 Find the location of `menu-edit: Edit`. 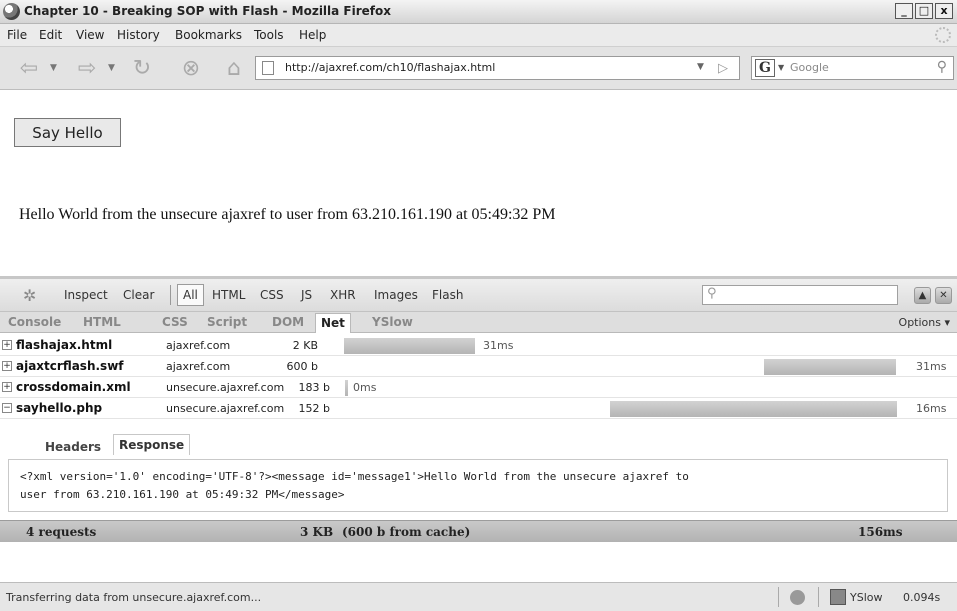

menu-edit: Edit is located at coordinates (50, 35).